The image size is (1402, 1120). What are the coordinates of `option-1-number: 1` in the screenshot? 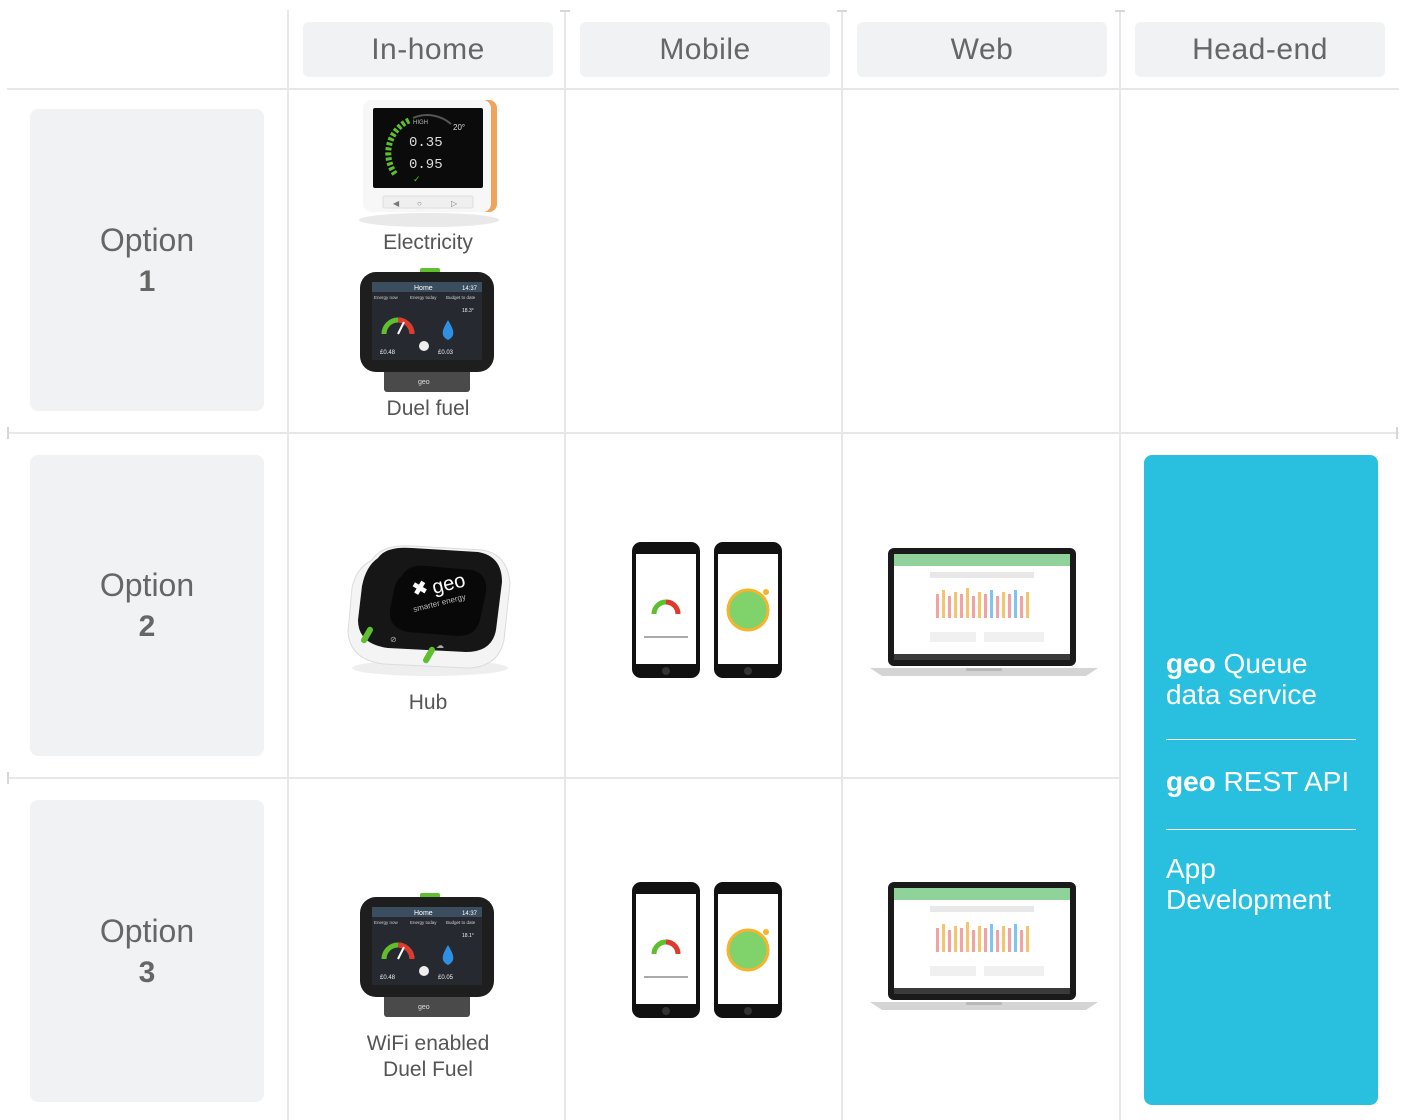 It's located at (147, 281).